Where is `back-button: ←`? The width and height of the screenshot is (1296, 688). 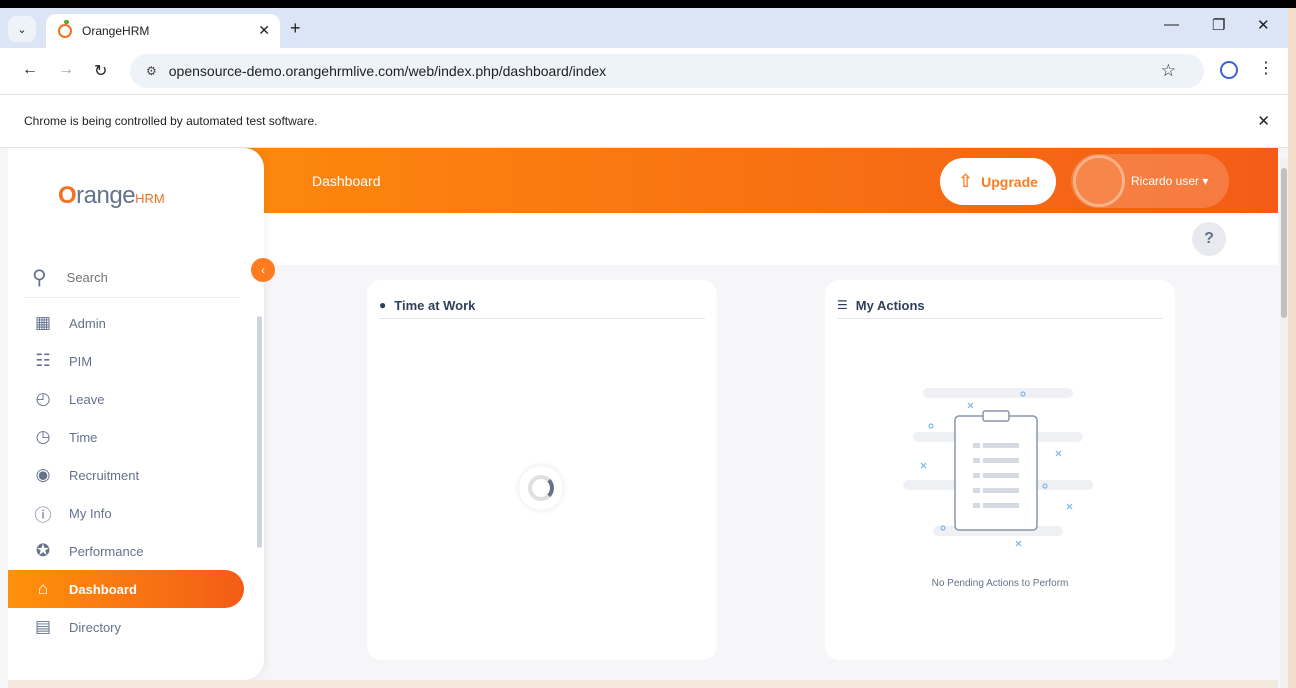
back-button: ← is located at coordinates (30, 70).